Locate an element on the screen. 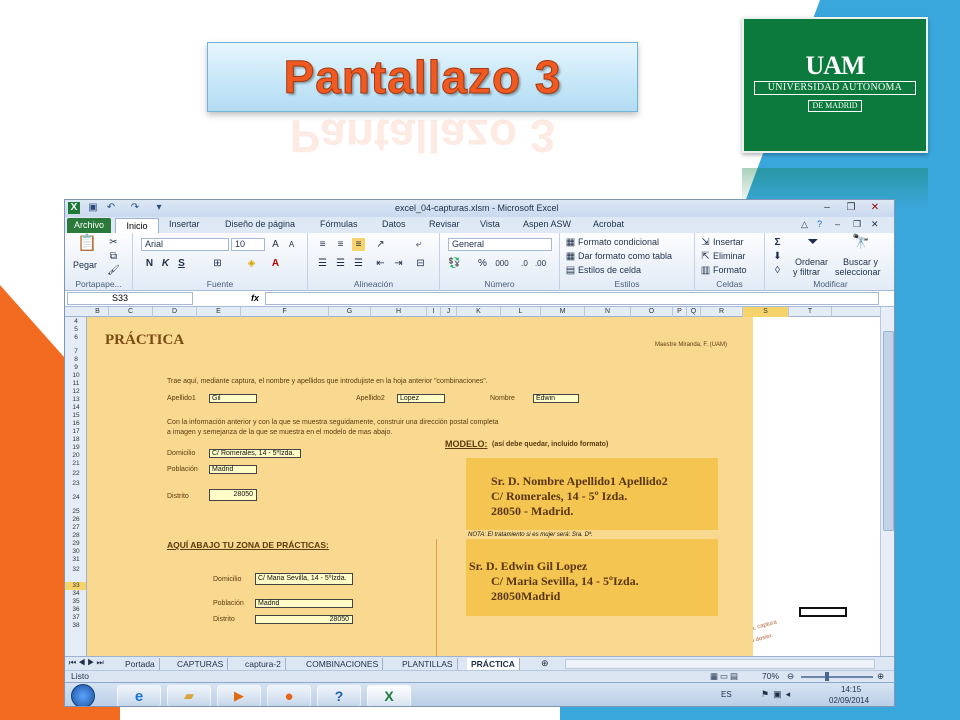 The height and width of the screenshot is (720, 960). row-header: 9 is located at coordinates (75, 368).